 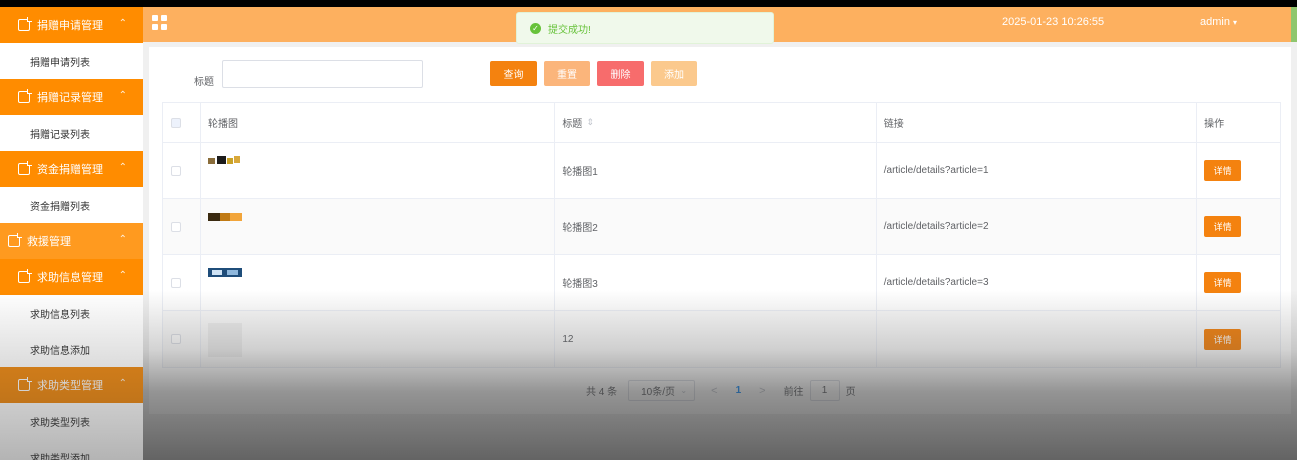 I want to click on toast-message: 提交成功!, so click(x=569, y=30).